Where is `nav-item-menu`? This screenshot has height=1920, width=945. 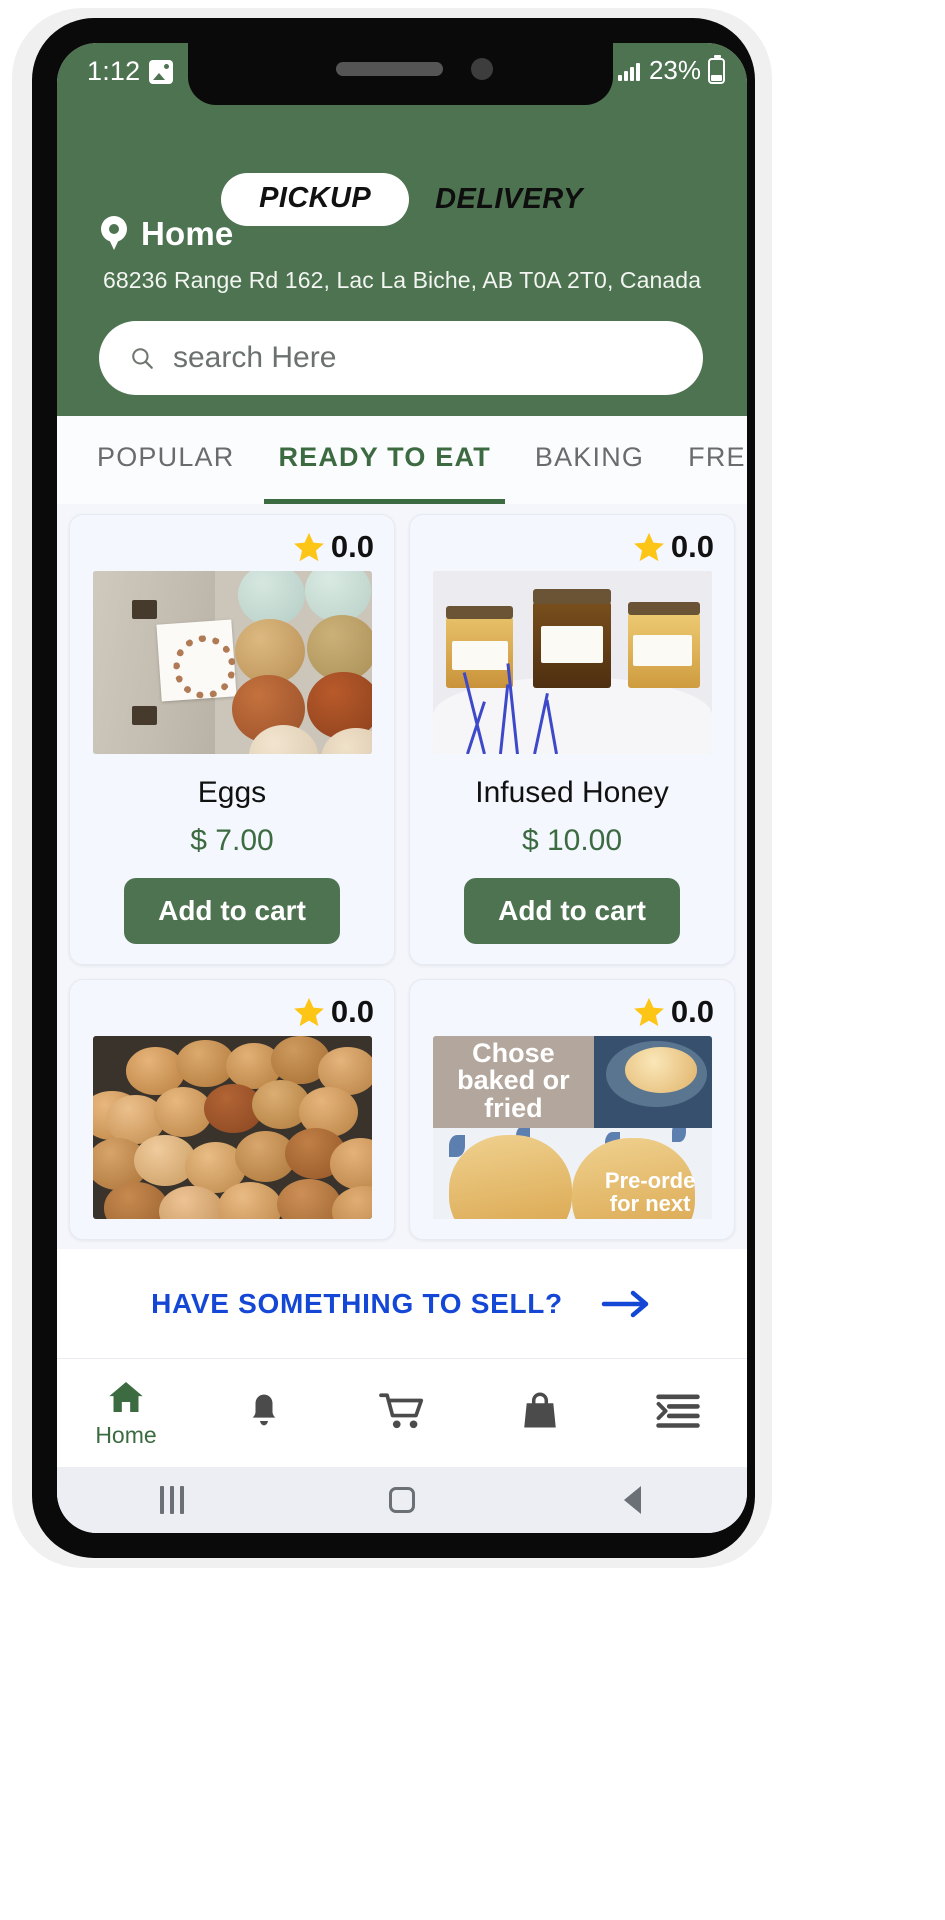 nav-item-menu is located at coordinates (678, 1413).